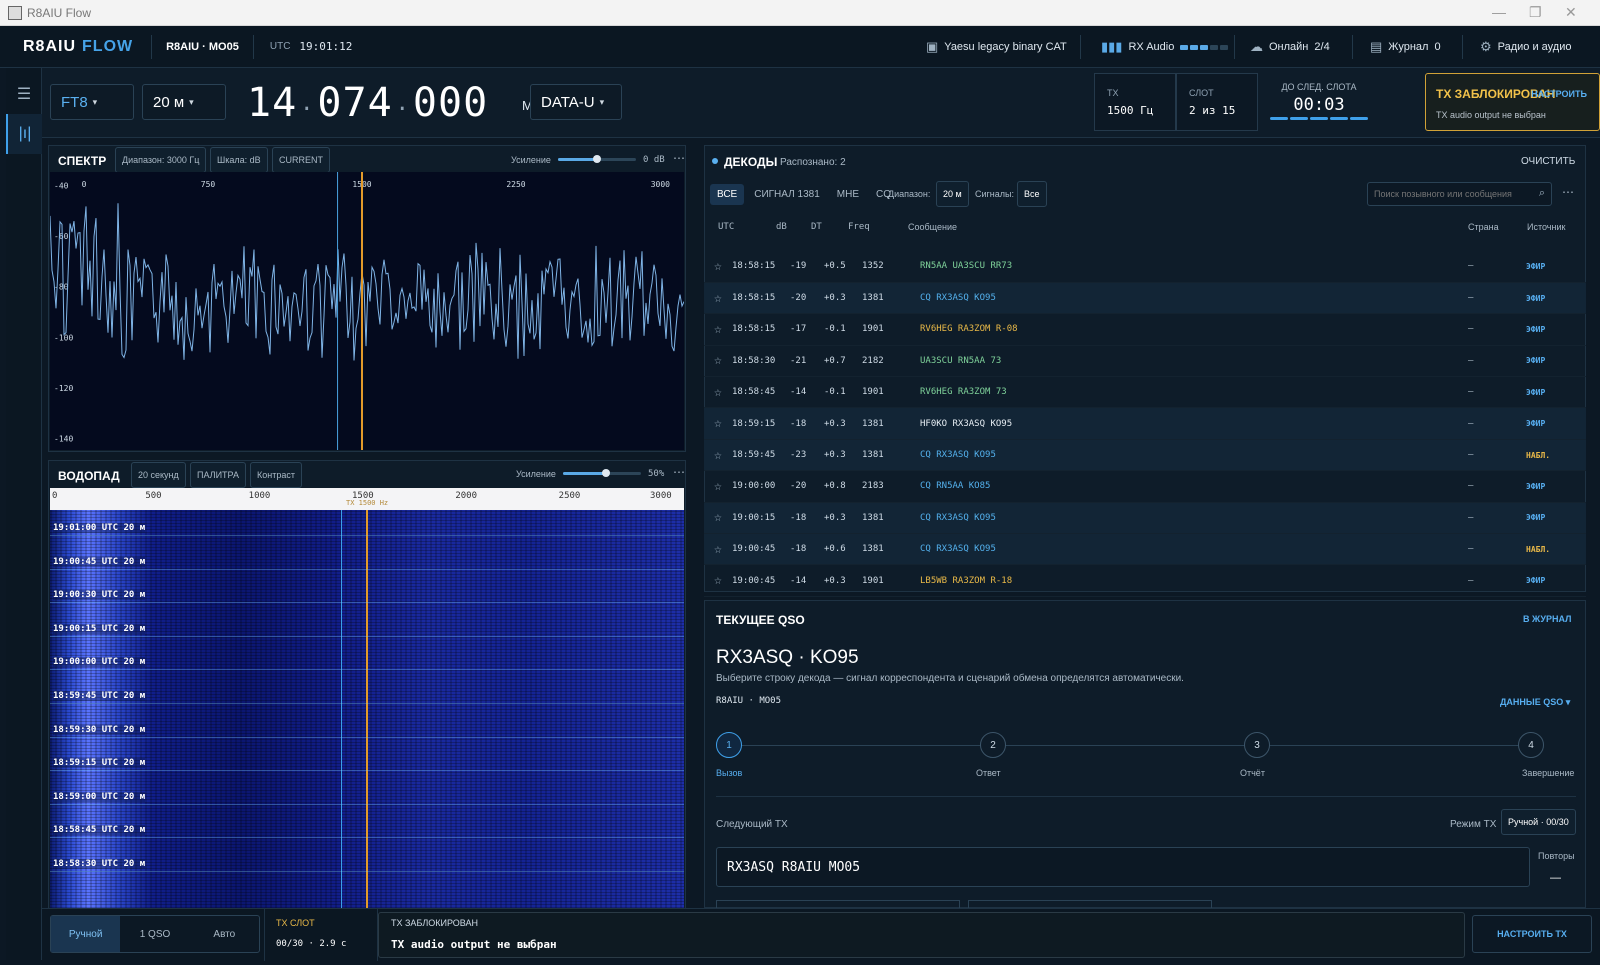 Image resolution: width=1600 pixels, height=965 pixels. What do you see at coordinates (993, 745) in the screenshot?
I see `qso-step: 2` at bounding box center [993, 745].